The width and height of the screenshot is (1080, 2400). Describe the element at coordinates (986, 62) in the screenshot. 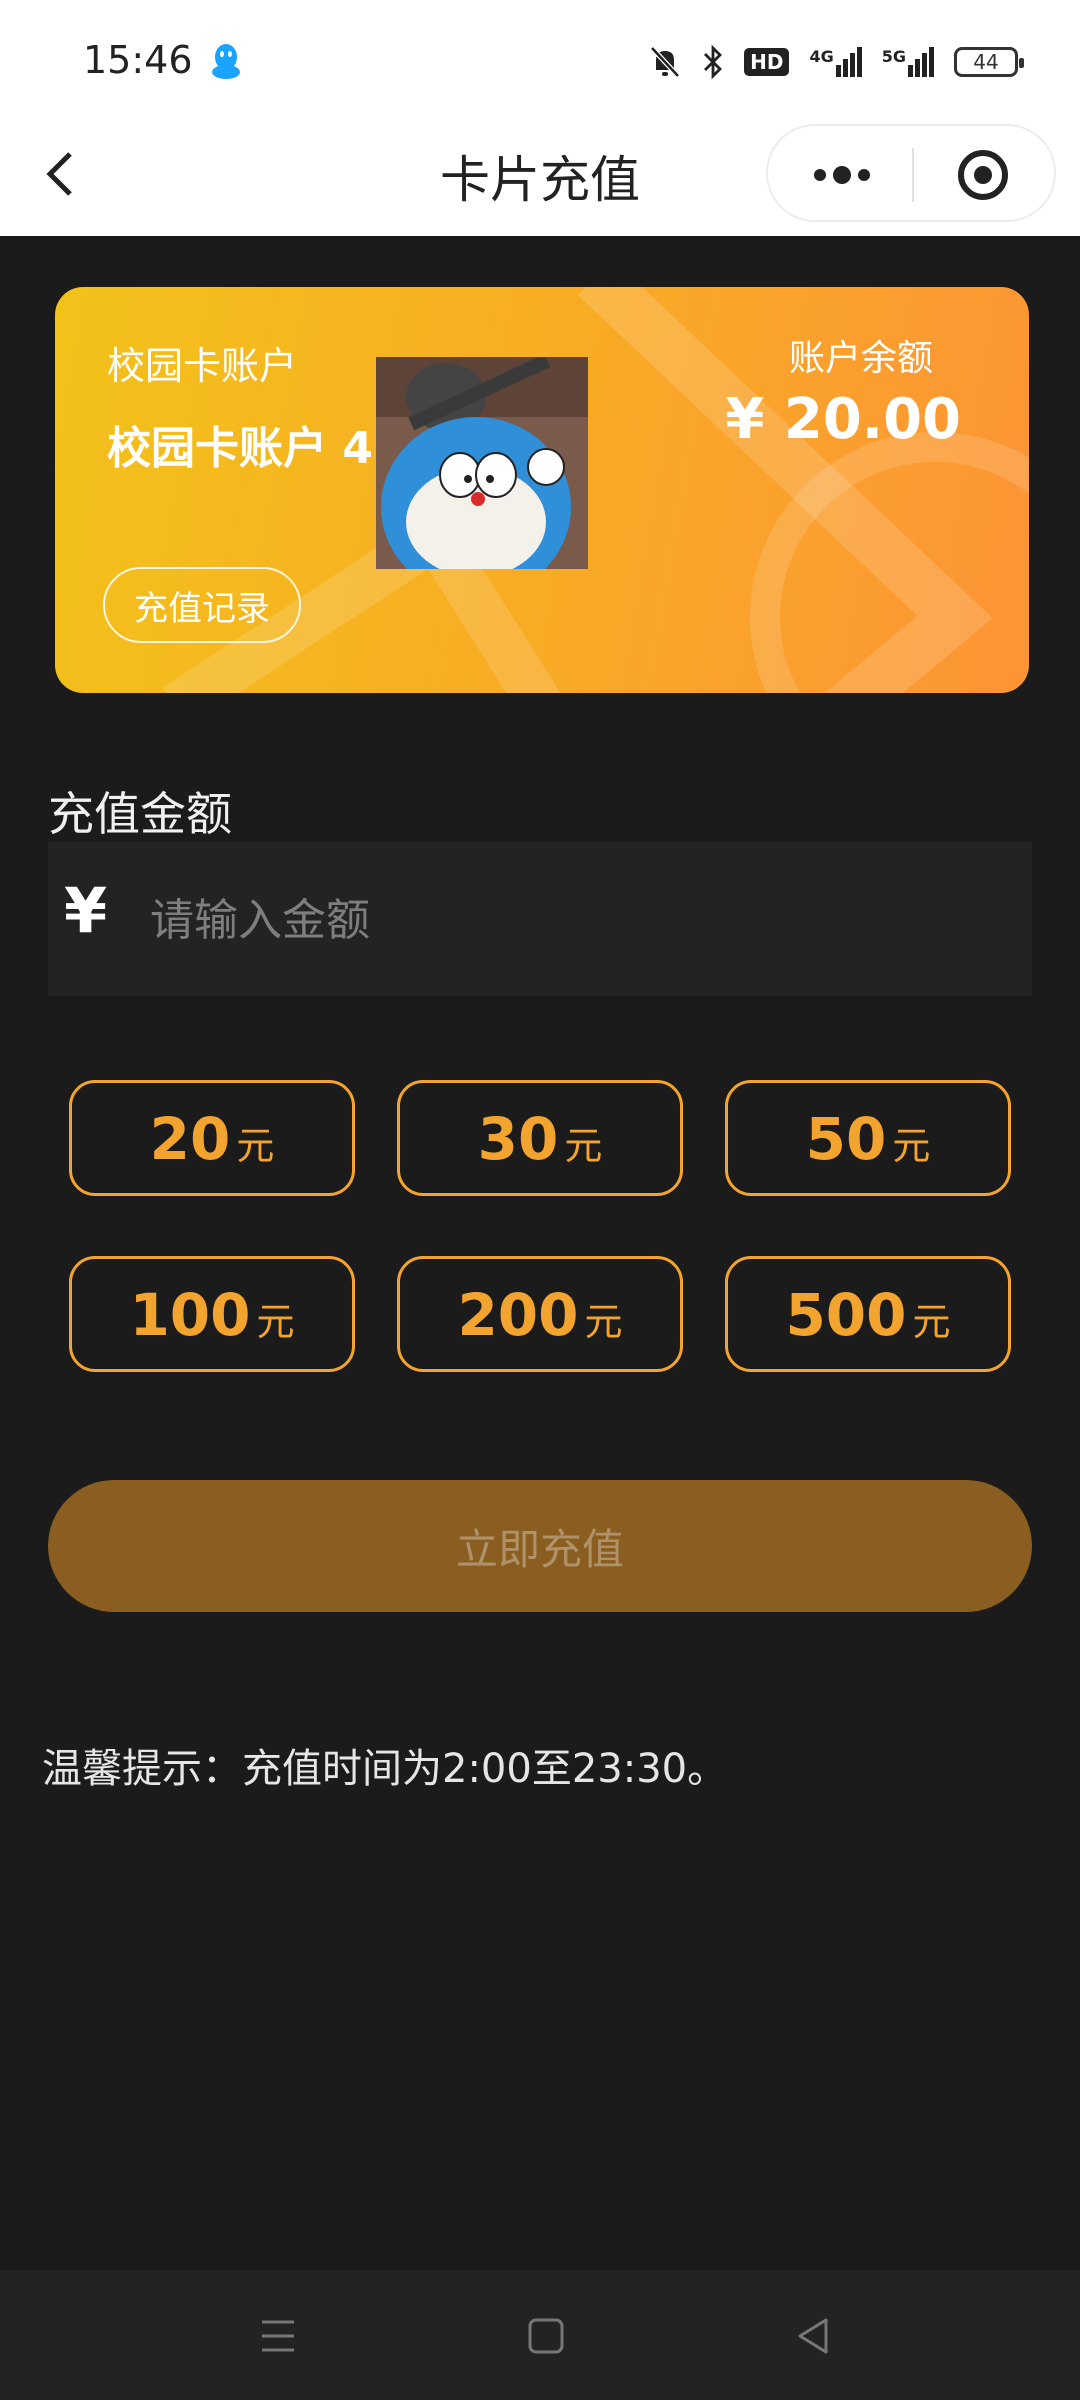

I see `battery-level: 44` at that location.